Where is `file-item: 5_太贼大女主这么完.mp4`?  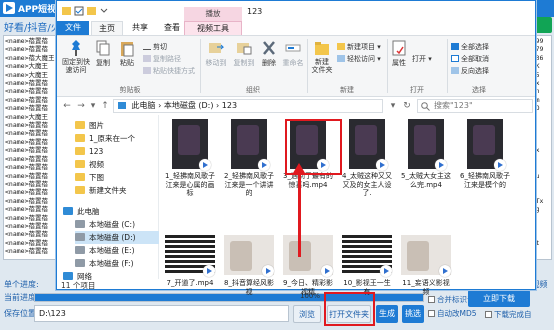
file-item: 5_太贼大女主这么完.mp4 is located at coordinates (426, 158).